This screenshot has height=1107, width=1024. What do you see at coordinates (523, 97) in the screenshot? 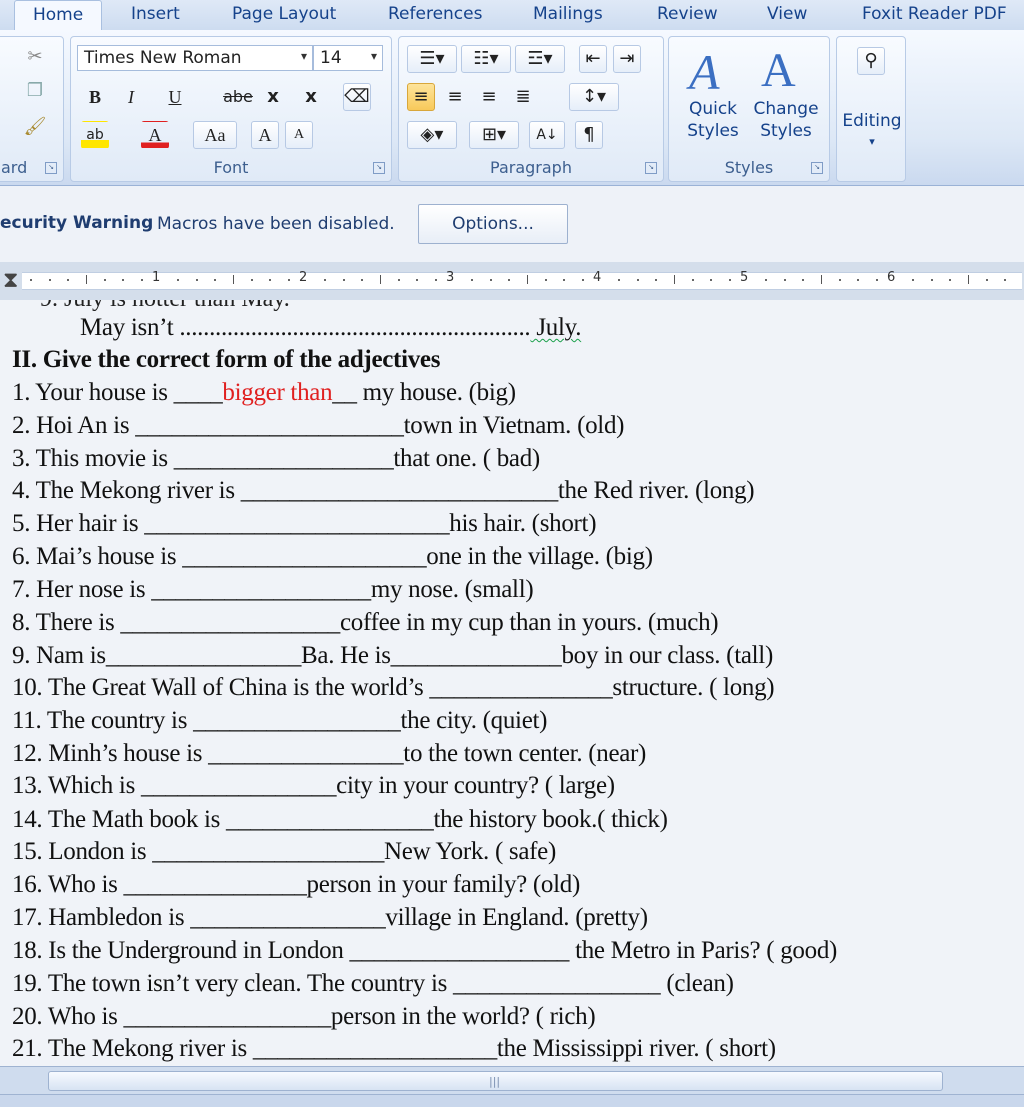
I see `justify-icon: ≣` at bounding box center [523, 97].